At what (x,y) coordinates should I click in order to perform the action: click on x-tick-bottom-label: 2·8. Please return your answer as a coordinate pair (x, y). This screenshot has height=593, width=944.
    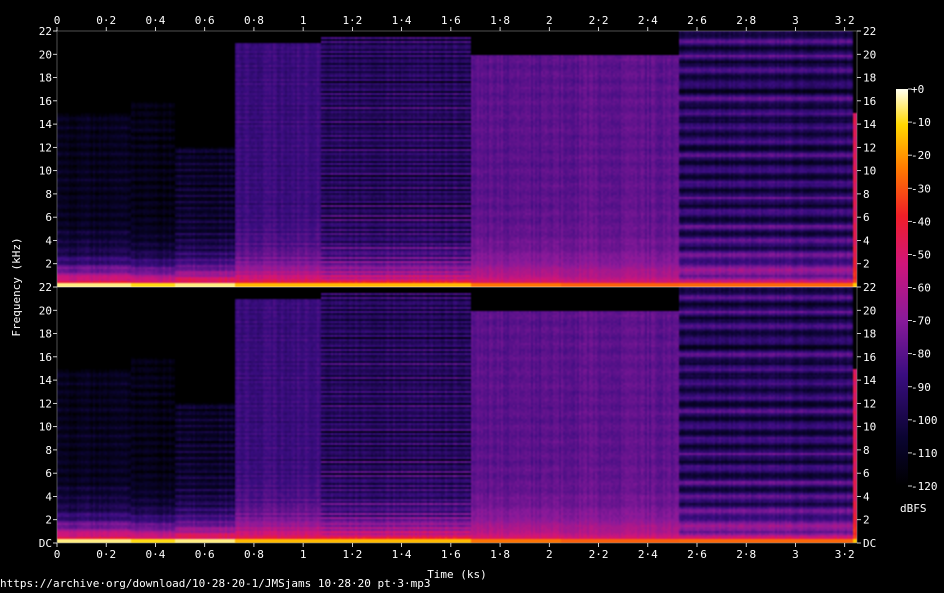
    Looking at the image, I should click on (746, 554).